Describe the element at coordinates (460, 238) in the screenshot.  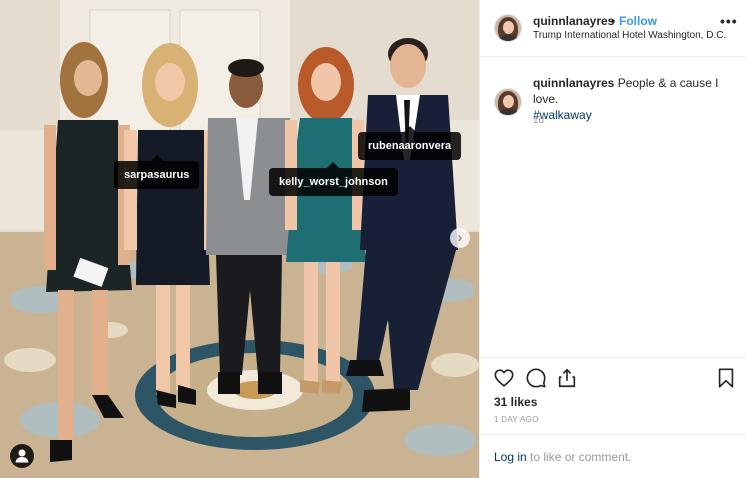
I see `next-image-button: ›` at that location.